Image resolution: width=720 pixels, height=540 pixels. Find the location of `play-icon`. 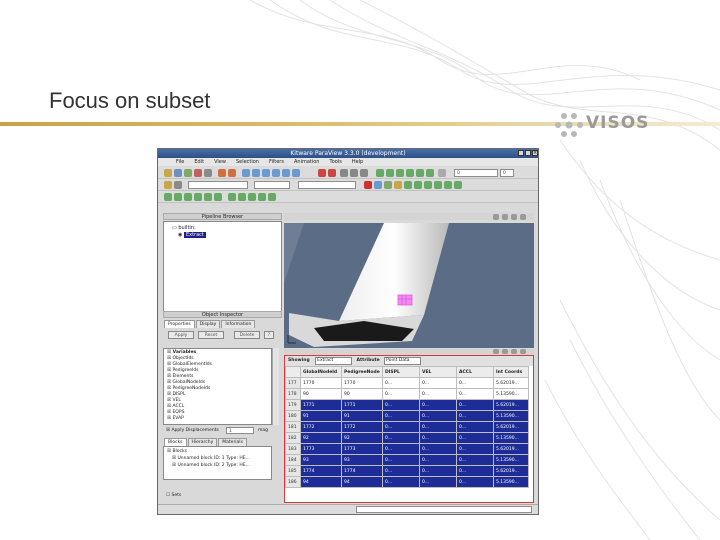

play-icon is located at coordinates (400, 173).